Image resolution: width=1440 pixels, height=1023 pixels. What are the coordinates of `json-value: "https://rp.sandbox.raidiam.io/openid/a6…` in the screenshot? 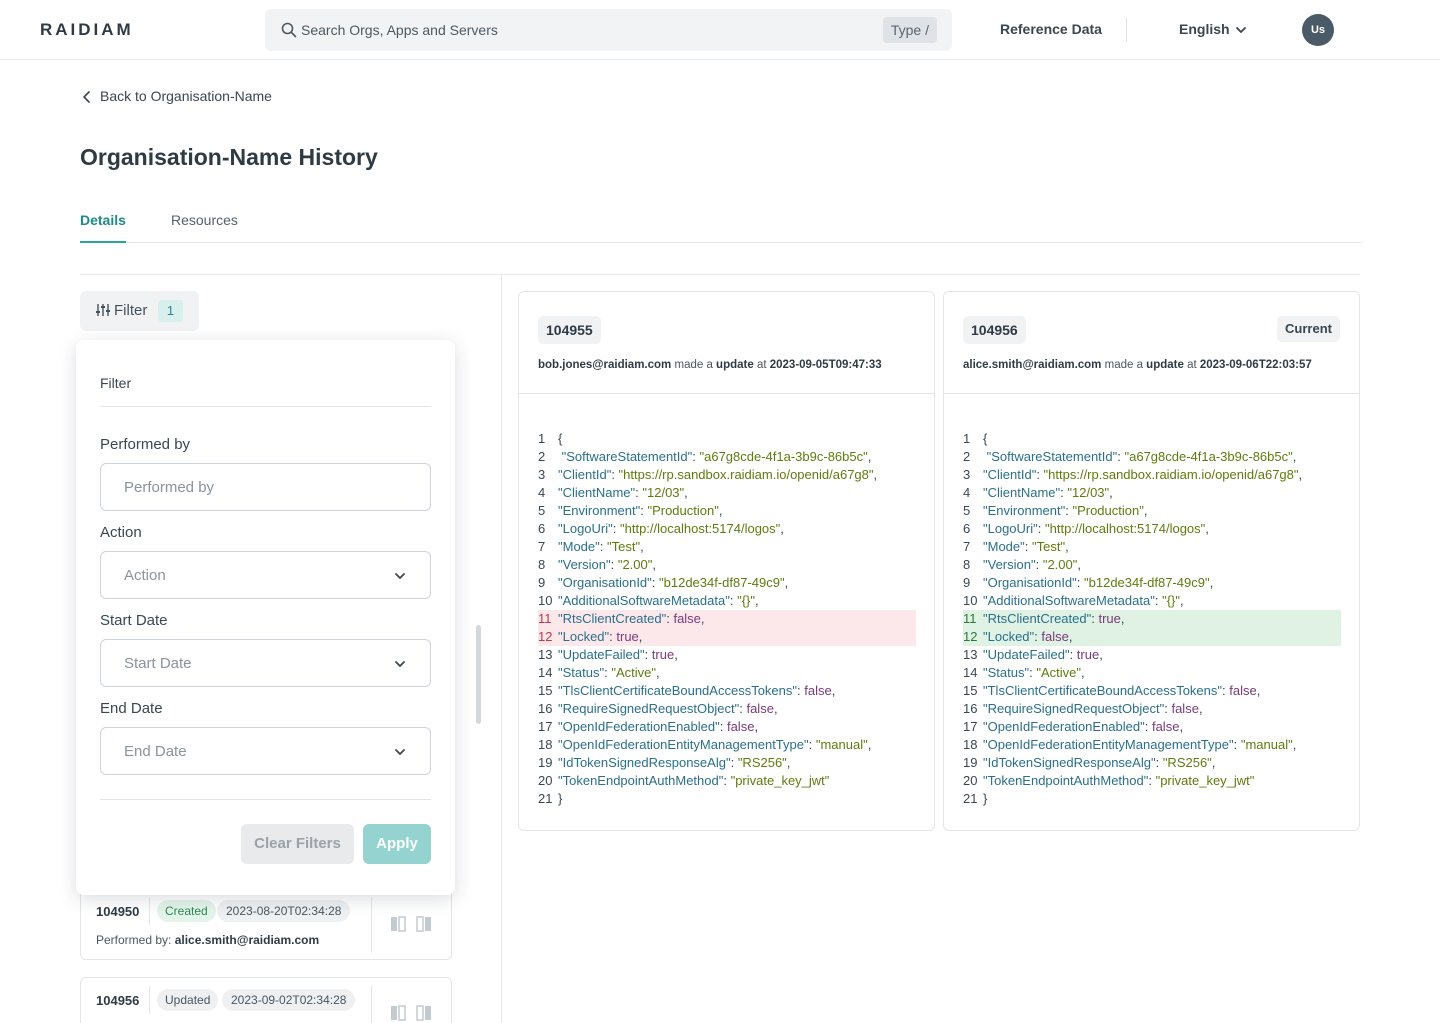 It's located at (1171, 474).